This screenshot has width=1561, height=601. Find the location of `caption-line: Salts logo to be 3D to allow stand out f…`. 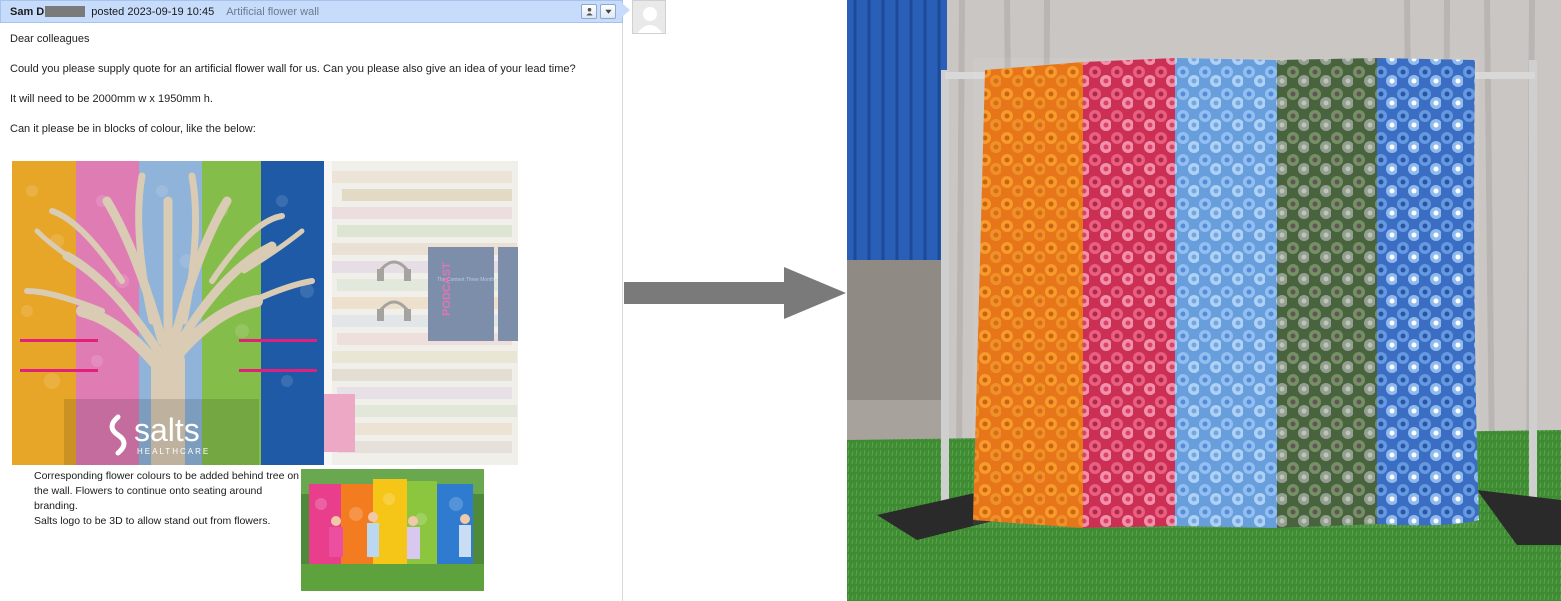

caption-line: Salts logo to be 3D to allow stand out f… is located at coordinates (152, 521).